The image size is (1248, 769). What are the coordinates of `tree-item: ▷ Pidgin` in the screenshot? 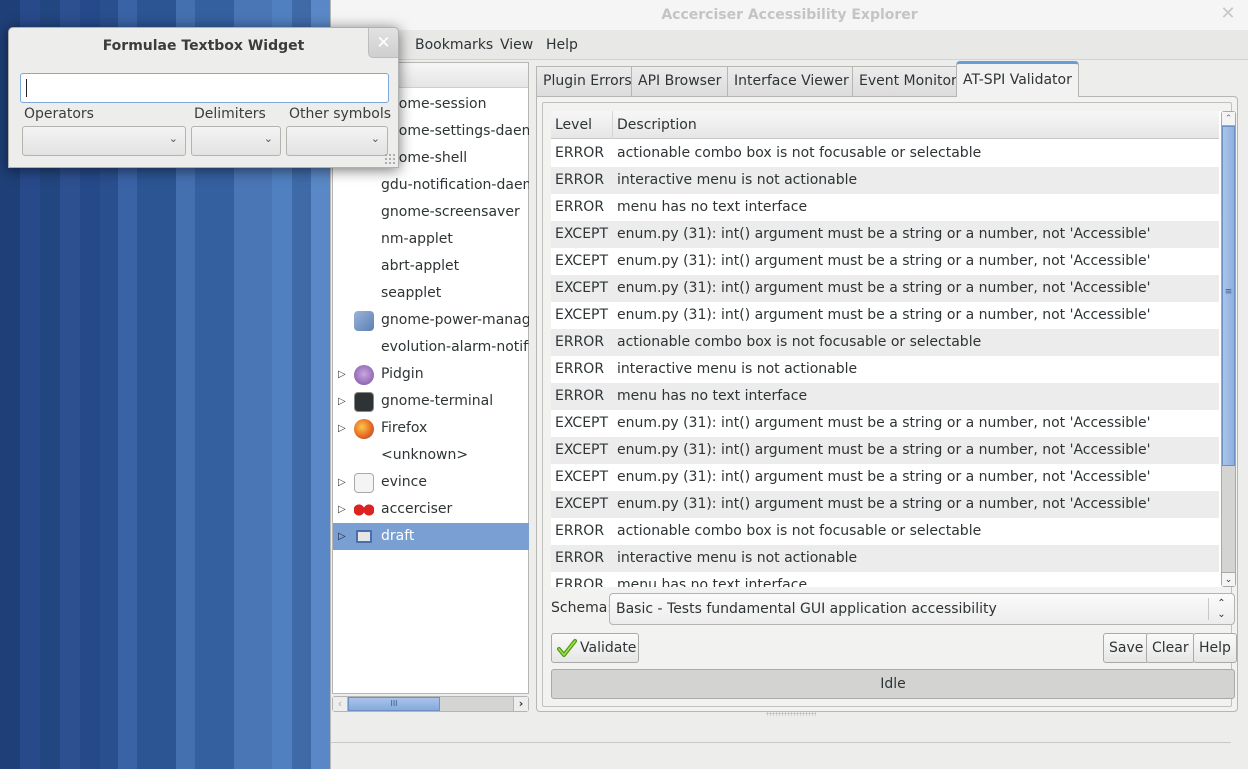 It's located at (431, 374).